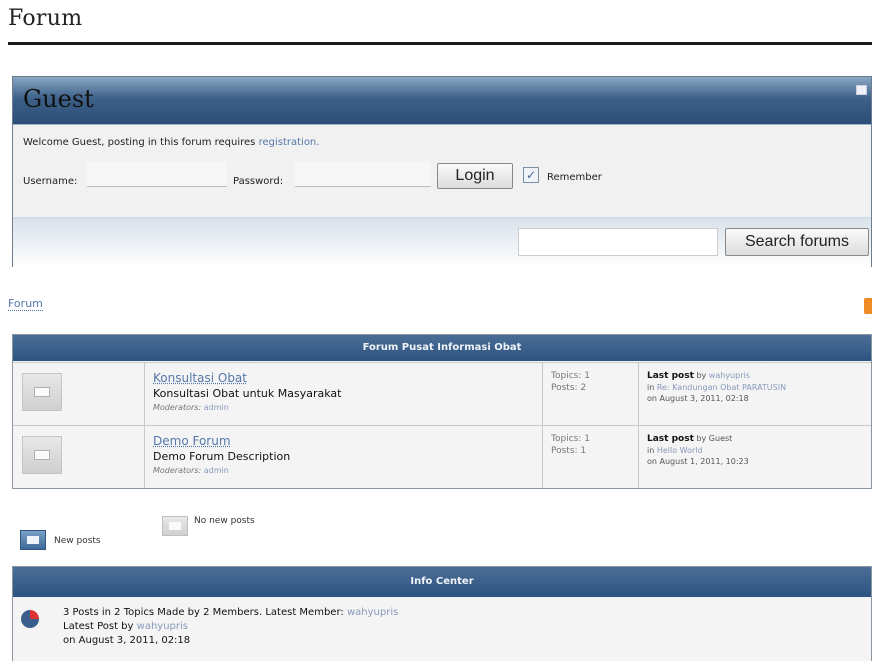 Image resolution: width=872 pixels, height=661 pixels. I want to click on collapse-icon, so click(861, 90).